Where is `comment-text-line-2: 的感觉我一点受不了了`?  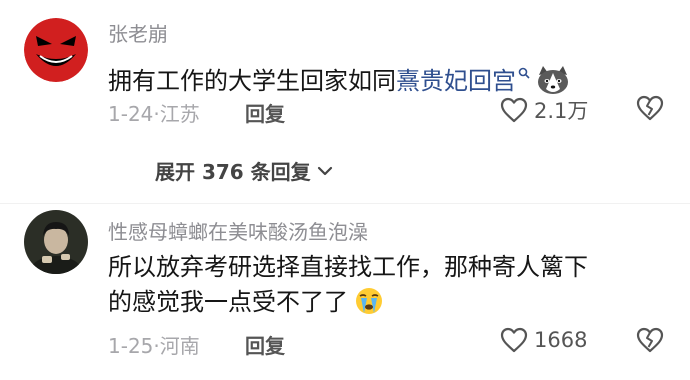
comment-text-line-2: 的感觉我一点受不了了 is located at coordinates (380, 305).